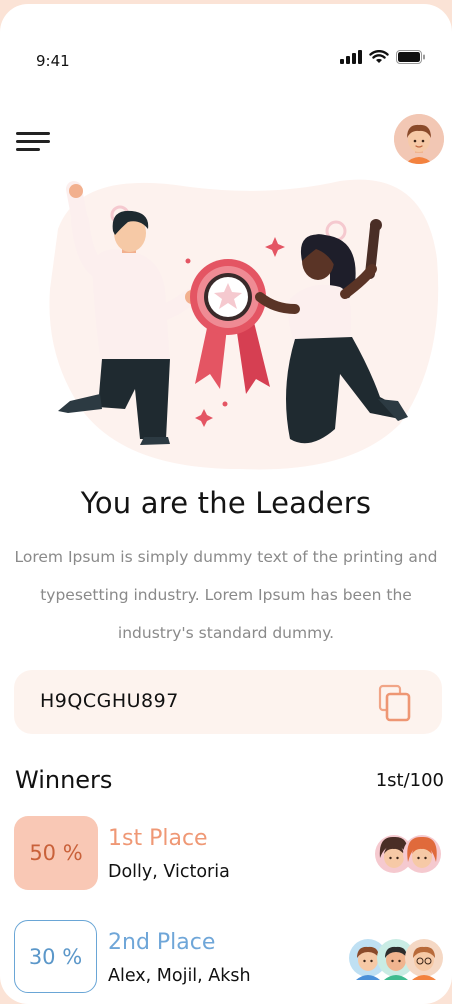 This screenshot has height=1004, width=452. I want to click on winner-row-first: 50 % 1st Place Dolly, Victoria, so click(229, 854).